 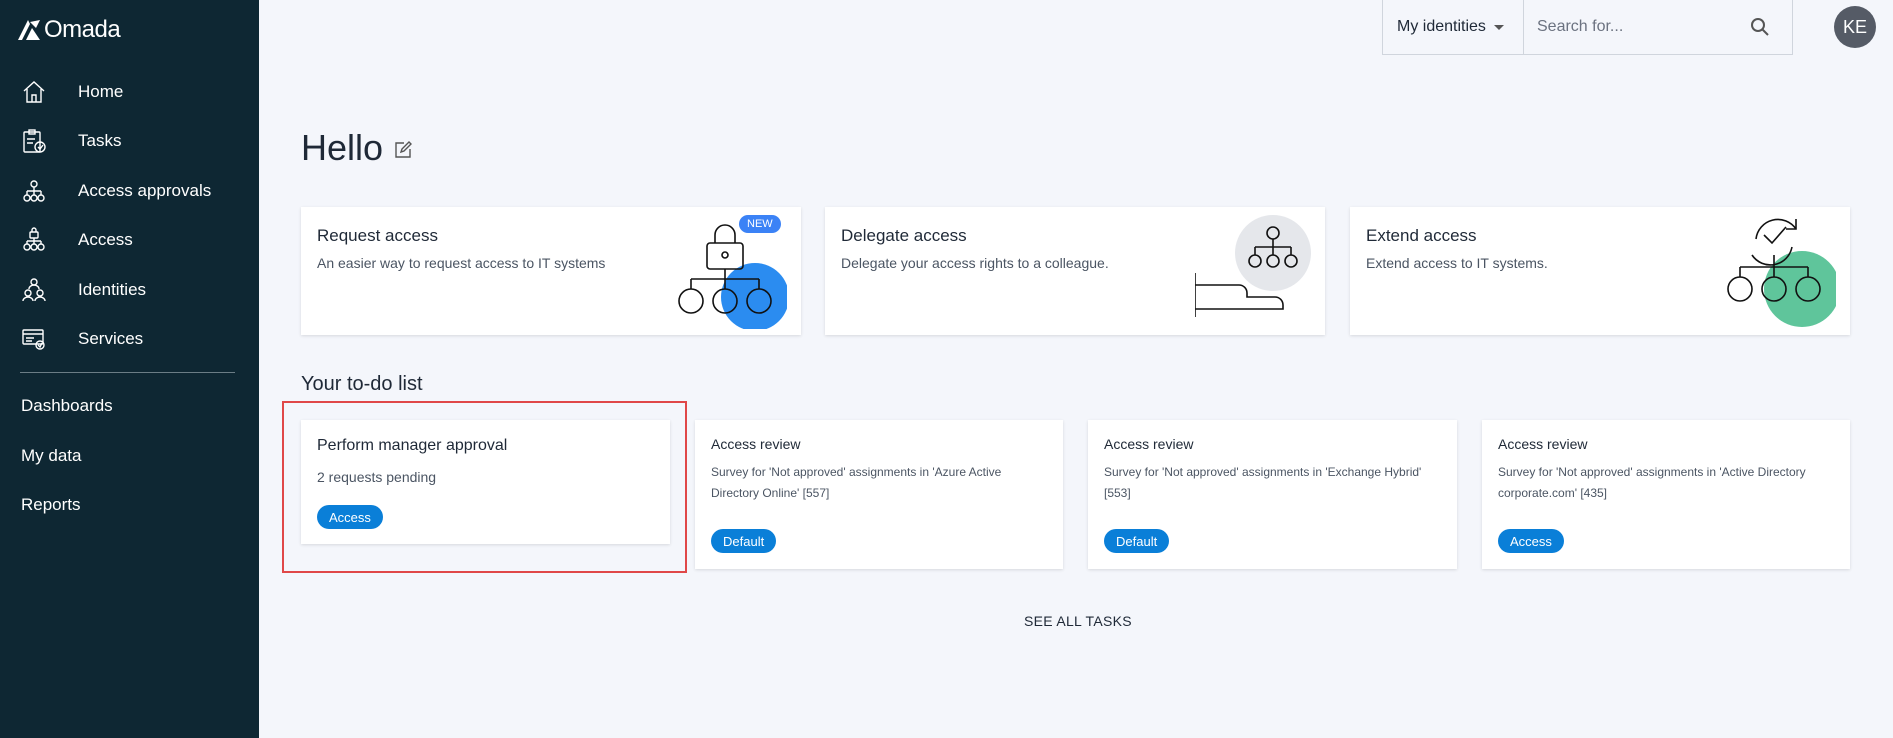 What do you see at coordinates (34, 92) in the screenshot?
I see `home-icon` at bounding box center [34, 92].